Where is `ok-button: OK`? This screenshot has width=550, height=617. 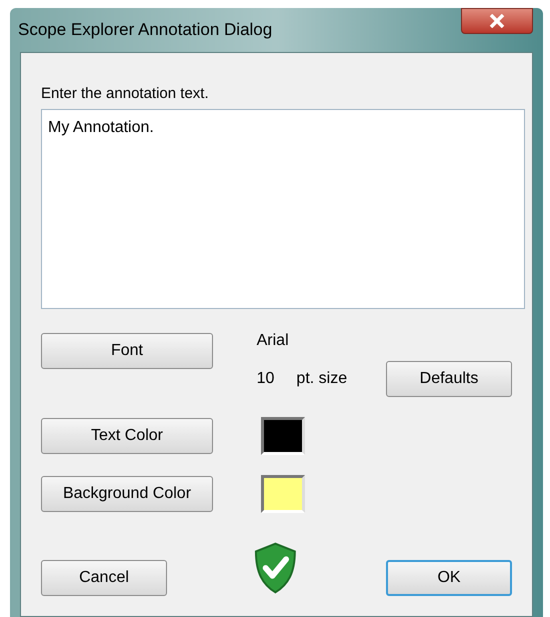 ok-button: OK is located at coordinates (449, 578).